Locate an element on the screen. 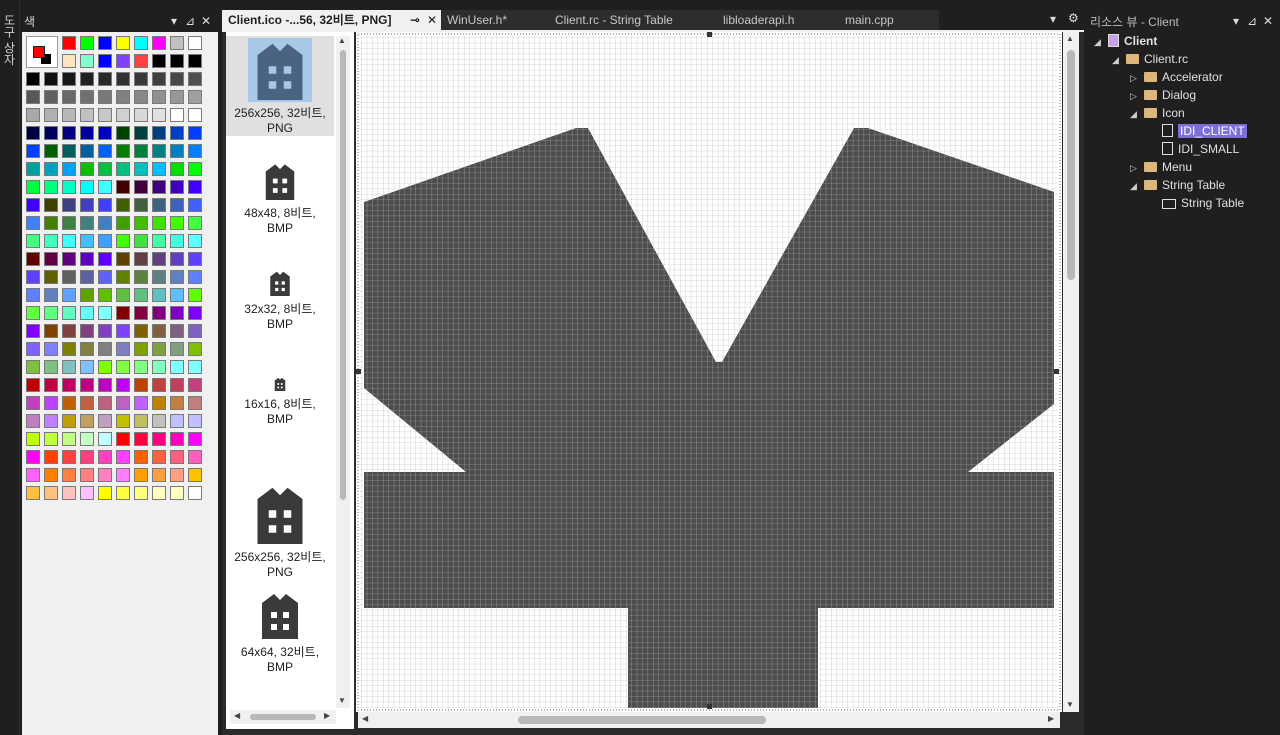 The height and width of the screenshot is (735, 1280). image-type-item: 256x256, 32비트, PNG is located at coordinates (280, 86).